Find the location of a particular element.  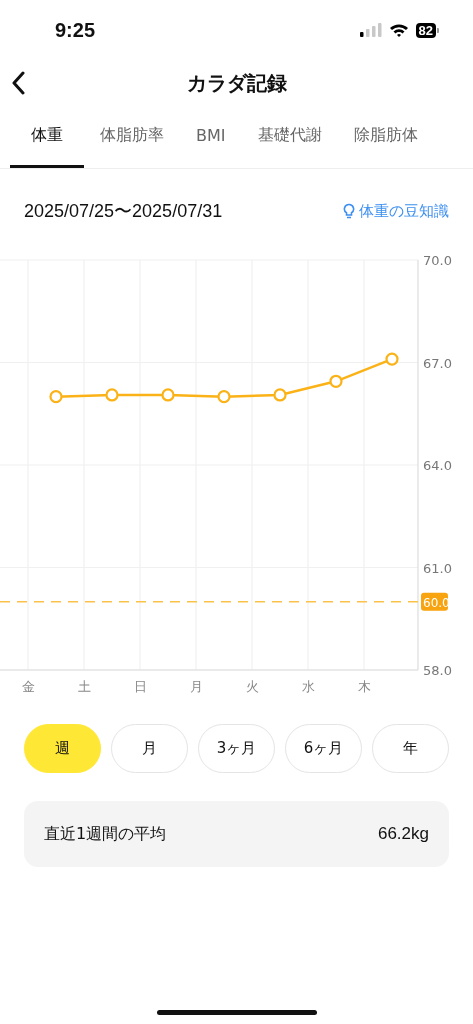

period-button: 月 is located at coordinates (149, 748).